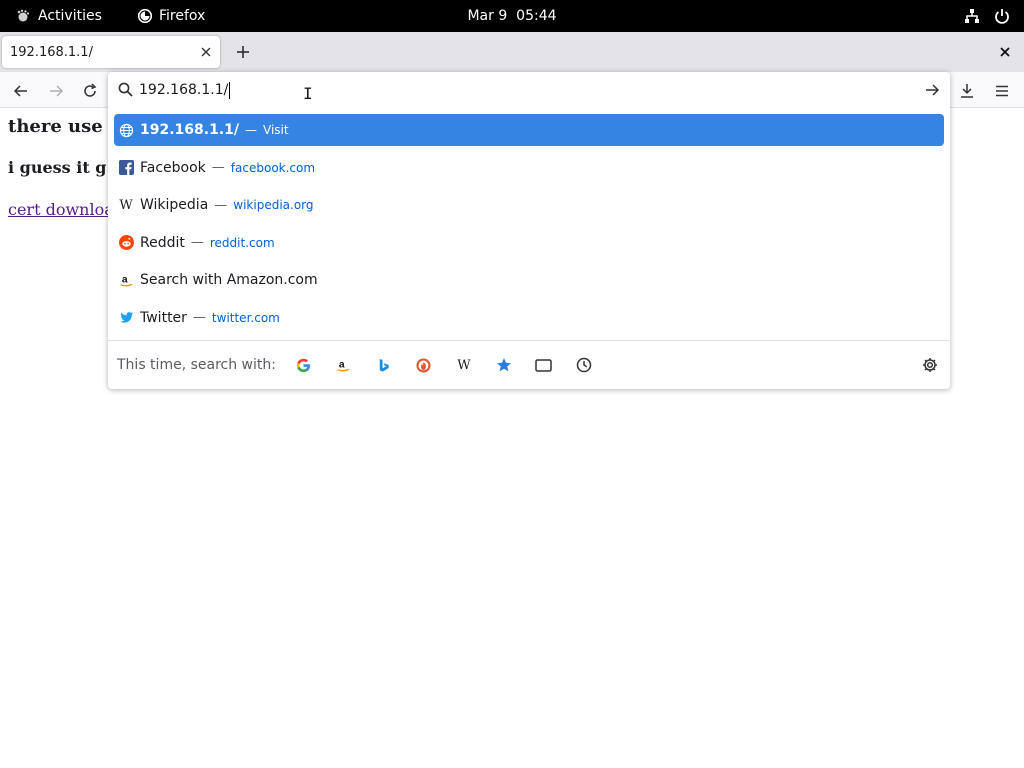 The width and height of the screenshot is (1024, 768). I want to click on firefox-app-icon, so click(145, 16).